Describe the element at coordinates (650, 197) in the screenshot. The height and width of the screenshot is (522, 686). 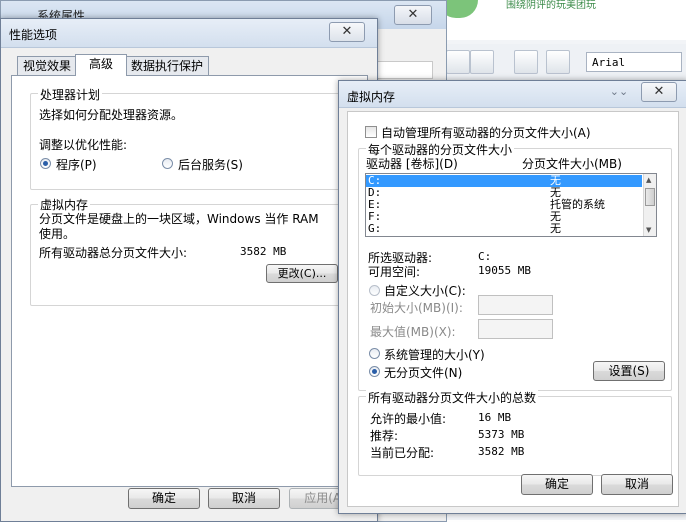
I see `scrollbar-thumb` at that location.